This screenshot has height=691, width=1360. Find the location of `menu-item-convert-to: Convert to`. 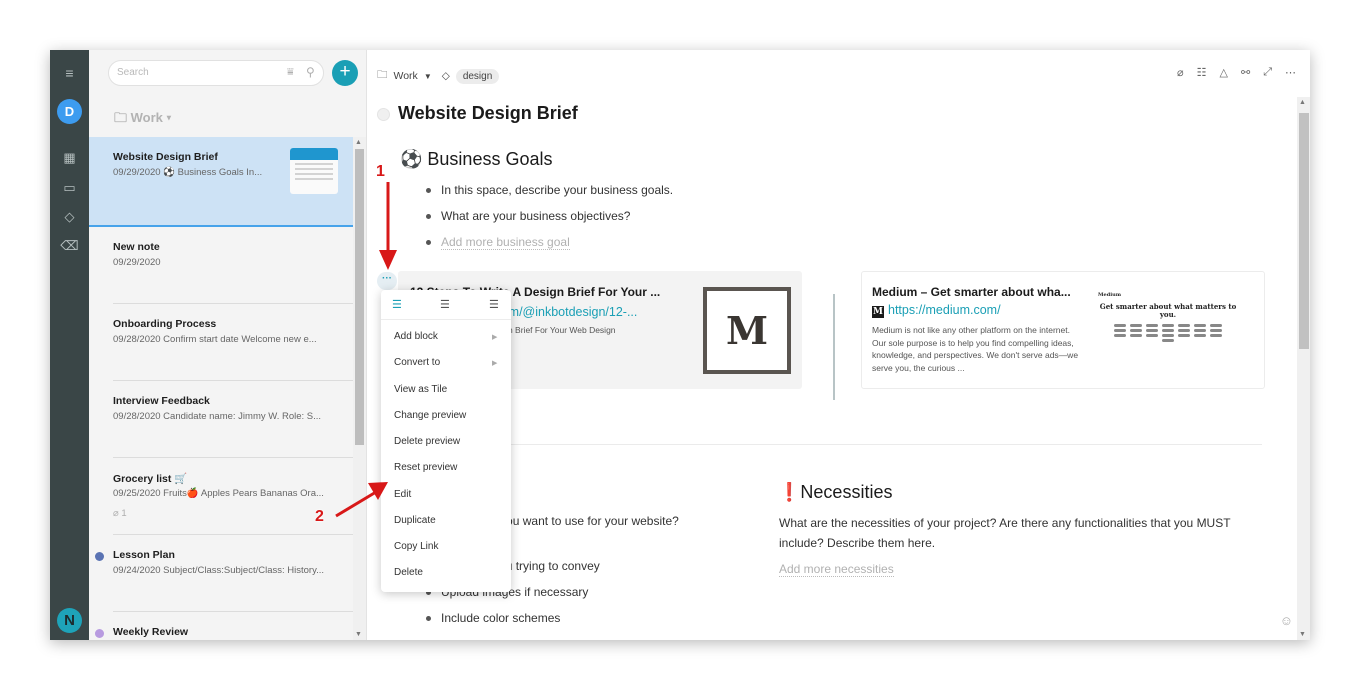

menu-item-convert-to: Convert to is located at coordinates (417, 362).